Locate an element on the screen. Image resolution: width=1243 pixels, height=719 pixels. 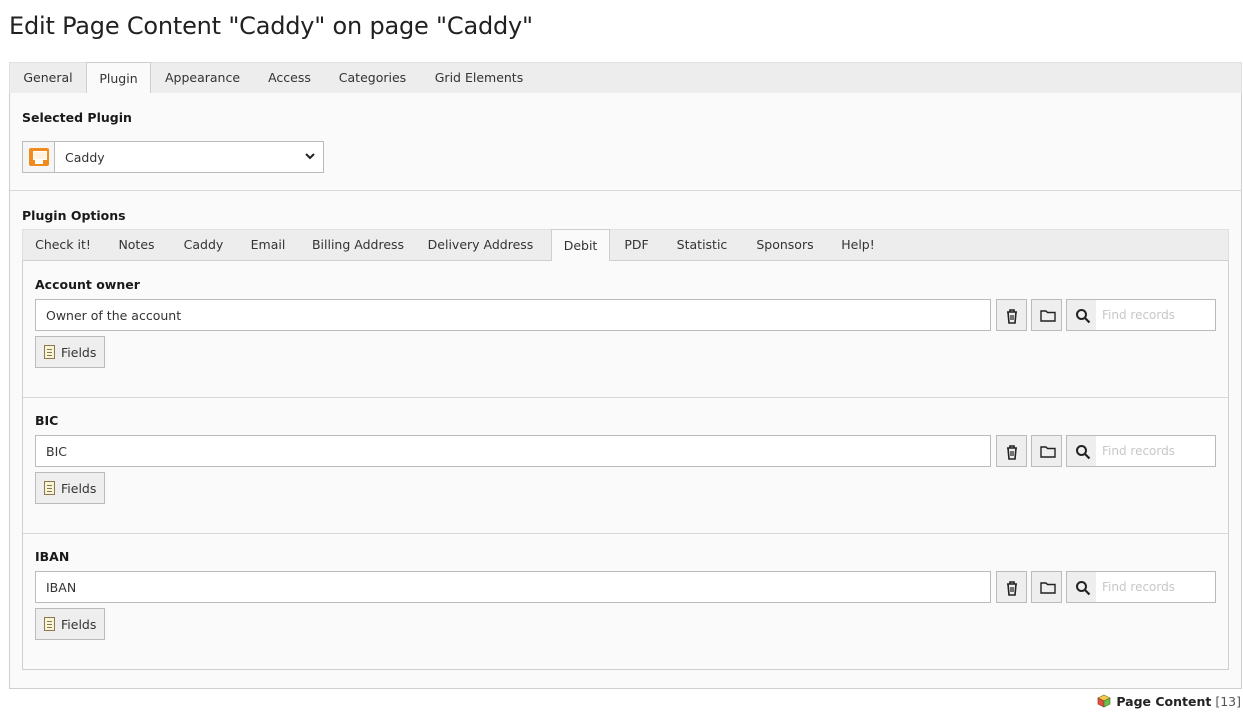
plugin-select-value: Caddy is located at coordinates (85, 157).